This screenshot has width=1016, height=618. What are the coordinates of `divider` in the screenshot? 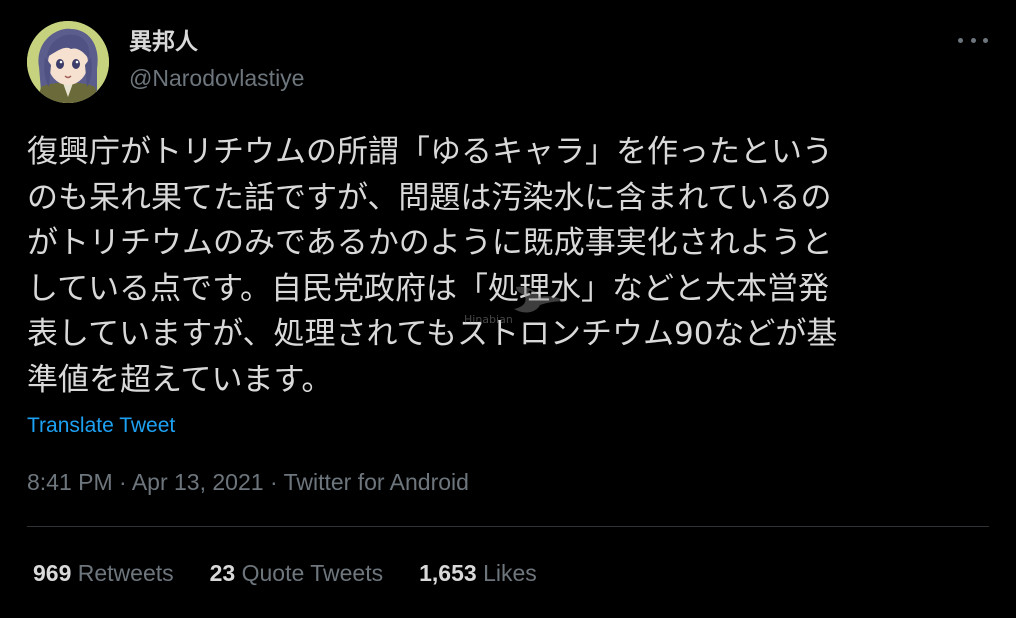 It's located at (508, 526).